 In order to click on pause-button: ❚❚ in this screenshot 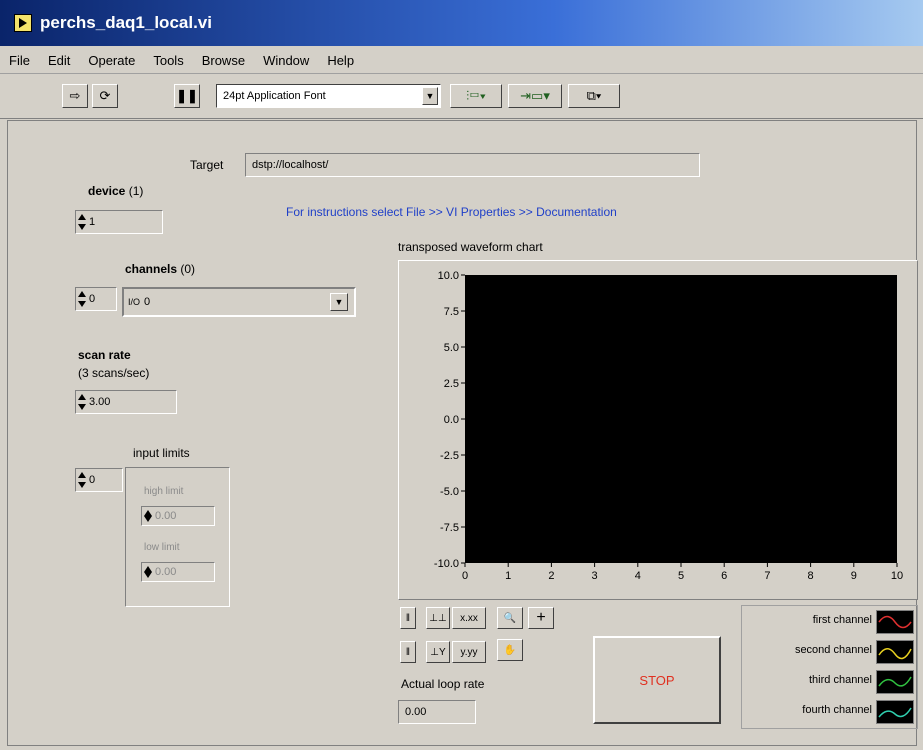, I will do `click(187, 96)`.